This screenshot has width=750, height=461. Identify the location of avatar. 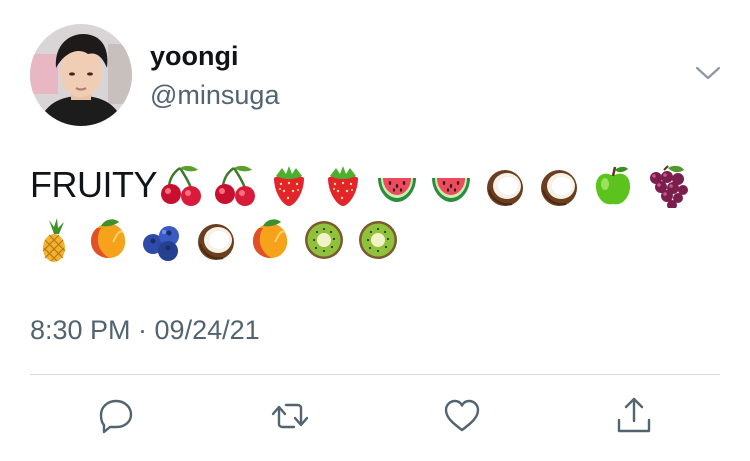
(81, 75).